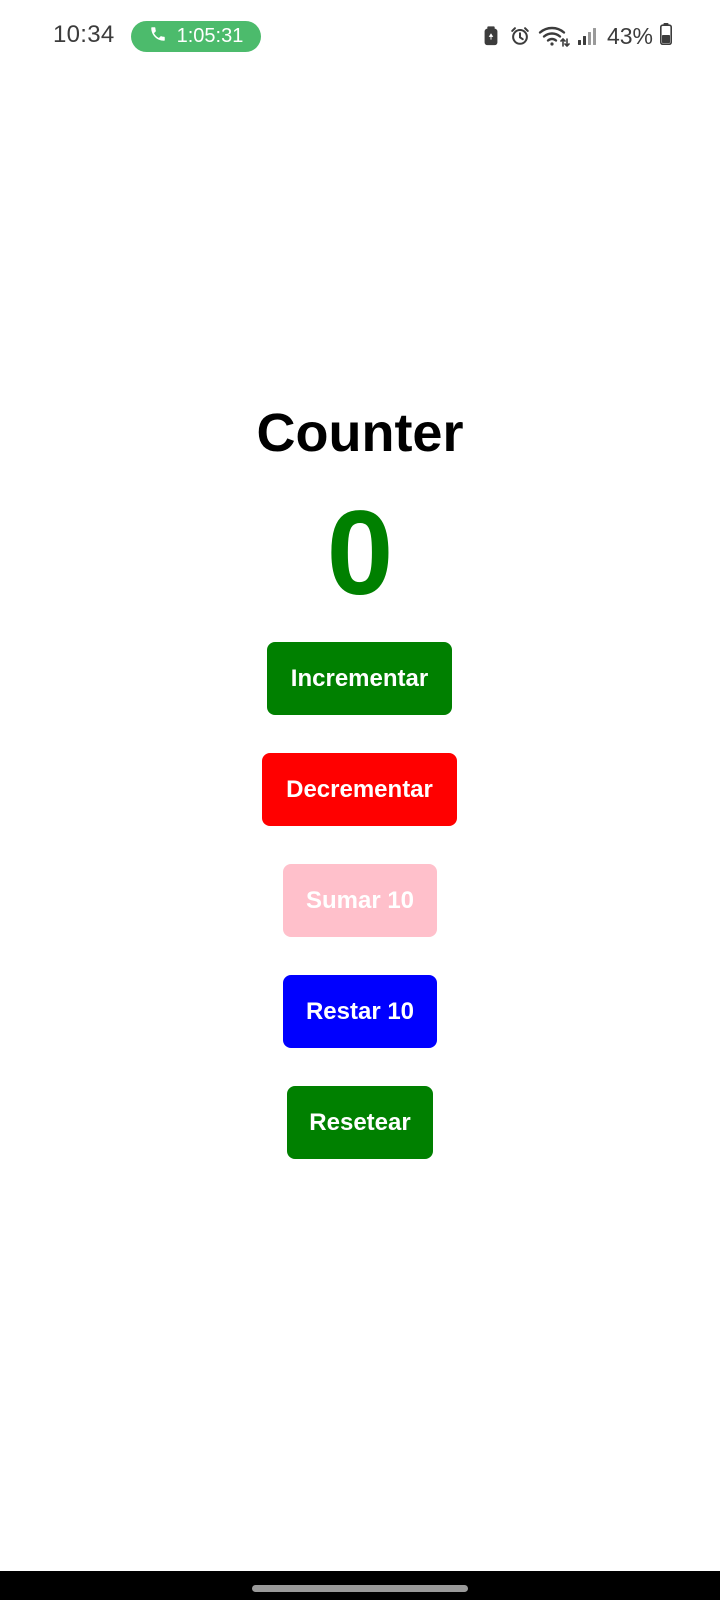 This screenshot has height=1600, width=720. I want to click on increment-button: Incrementar, so click(359, 678).